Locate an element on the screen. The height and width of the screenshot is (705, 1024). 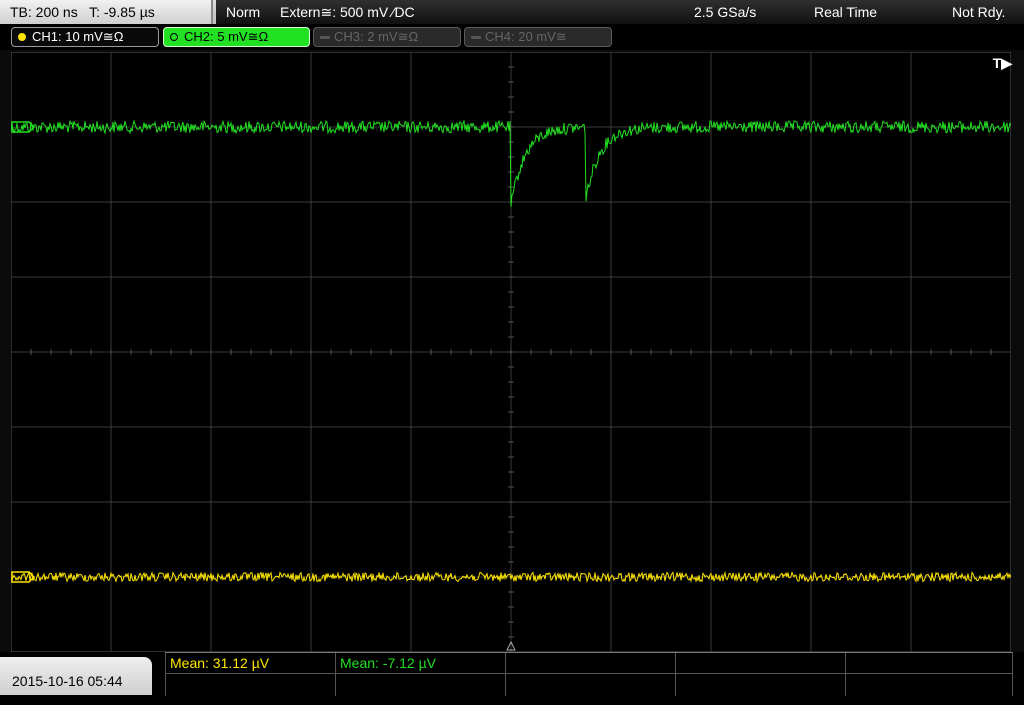
timebase-readout: TB: 200 ns T: -9.85 µs is located at coordinates (106, 12).